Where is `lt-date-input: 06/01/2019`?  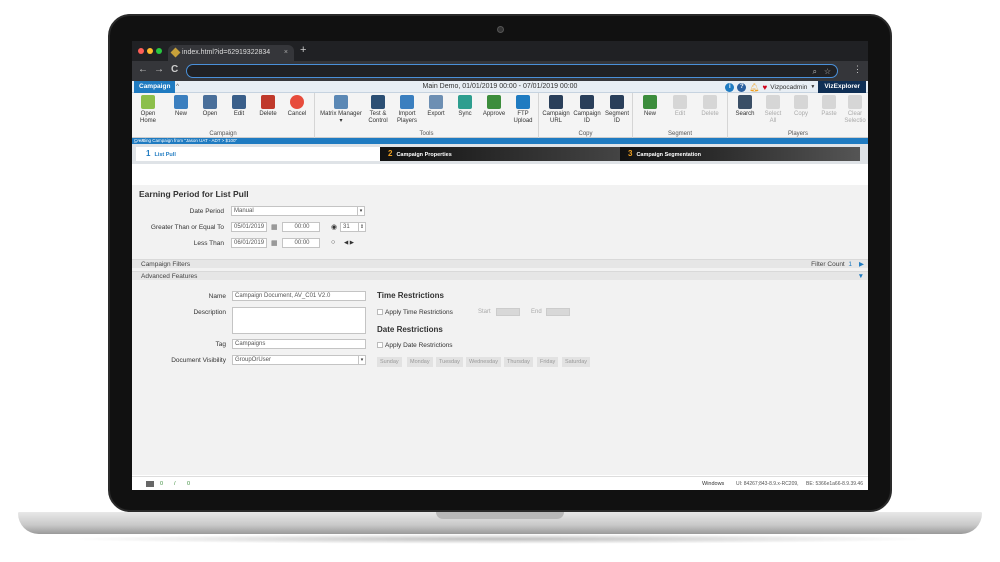
lt-date-input: 06/01/2019 is located at coordinates (249, 243).